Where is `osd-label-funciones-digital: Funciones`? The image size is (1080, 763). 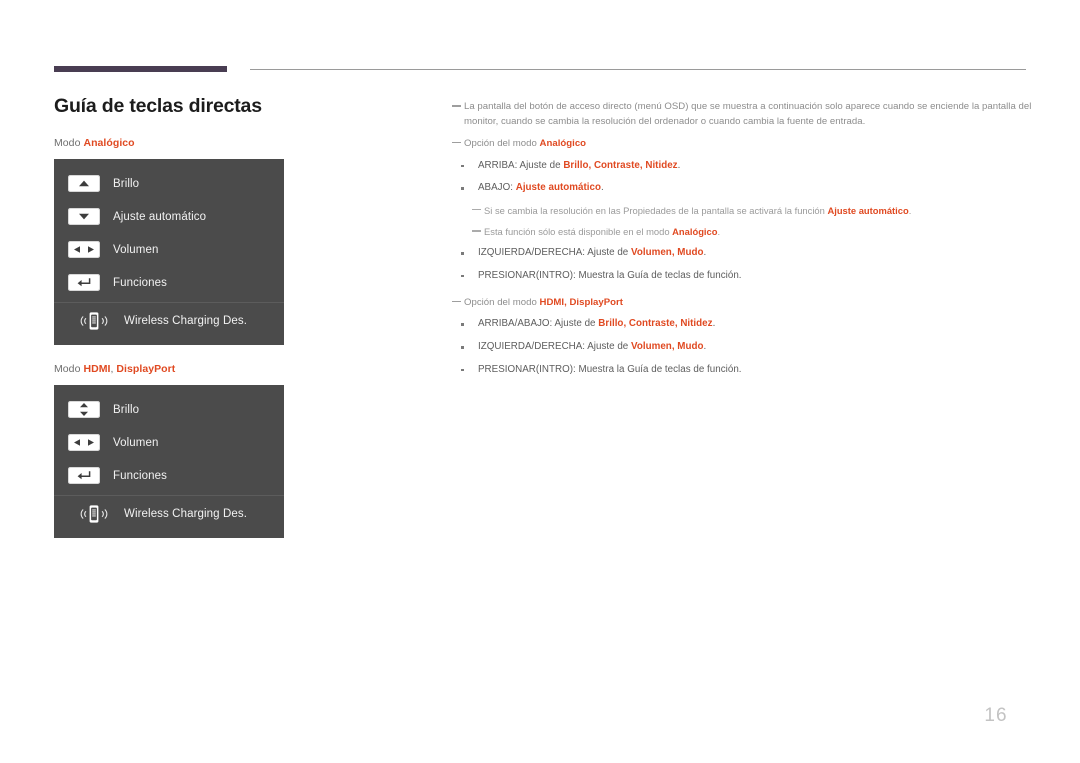 osd-label-funciones-digital: Funciones is located at coordinates (140, 475).